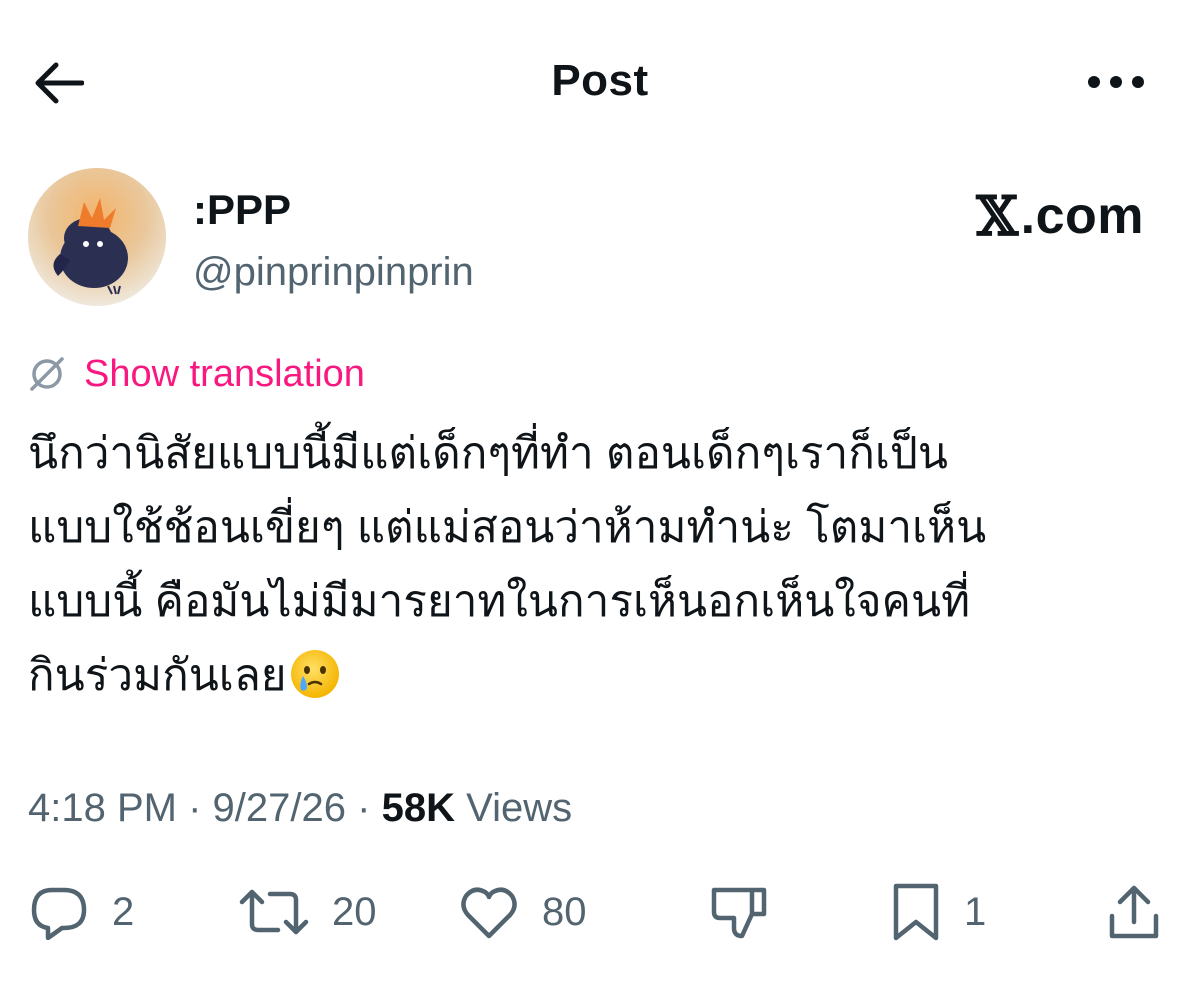  I want to click on share-button, so click(1134, 912).